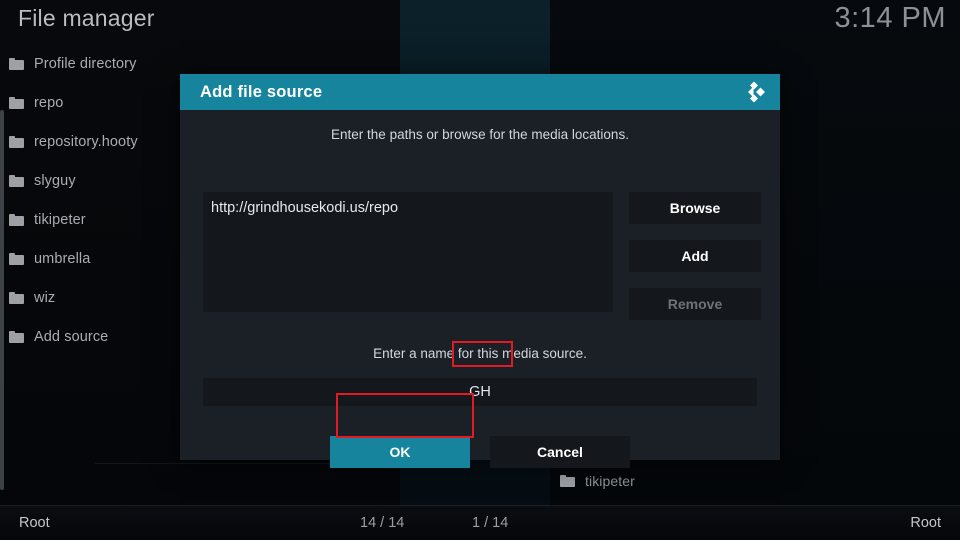  I want to click on statusbar-right-path: Root, so click(925, 523).